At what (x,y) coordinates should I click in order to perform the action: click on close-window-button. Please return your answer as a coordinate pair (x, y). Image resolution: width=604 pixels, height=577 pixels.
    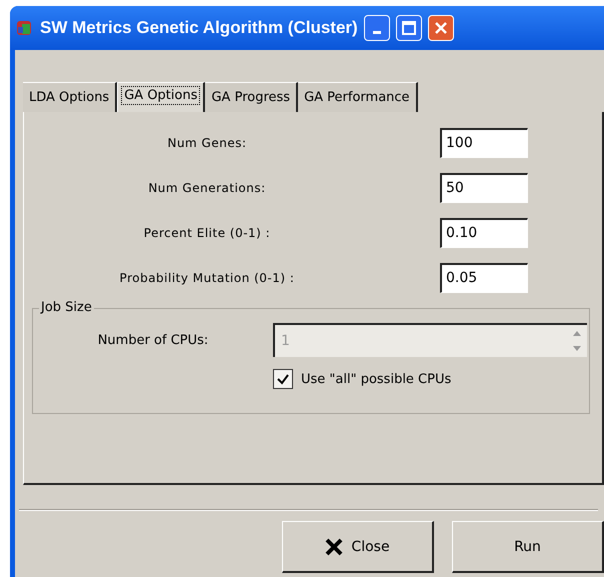
    Looking at the image, I should click on (441, 28).